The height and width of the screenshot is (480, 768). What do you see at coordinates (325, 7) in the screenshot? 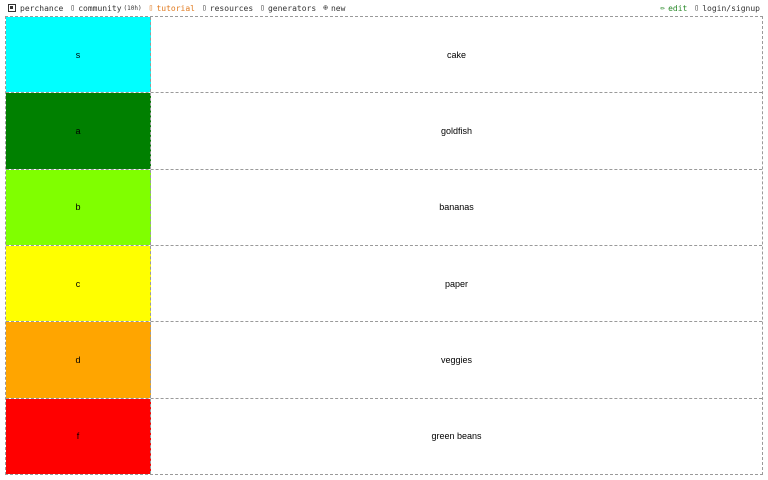
I see `plus-circle-icon: ⊕` at bounding box center [325, 7].